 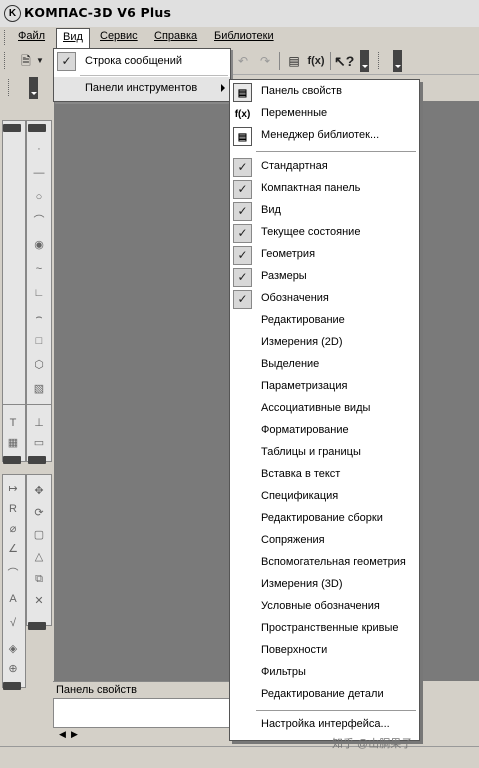 I want to click on menu-file: Файл, so click(x=31, y=36).